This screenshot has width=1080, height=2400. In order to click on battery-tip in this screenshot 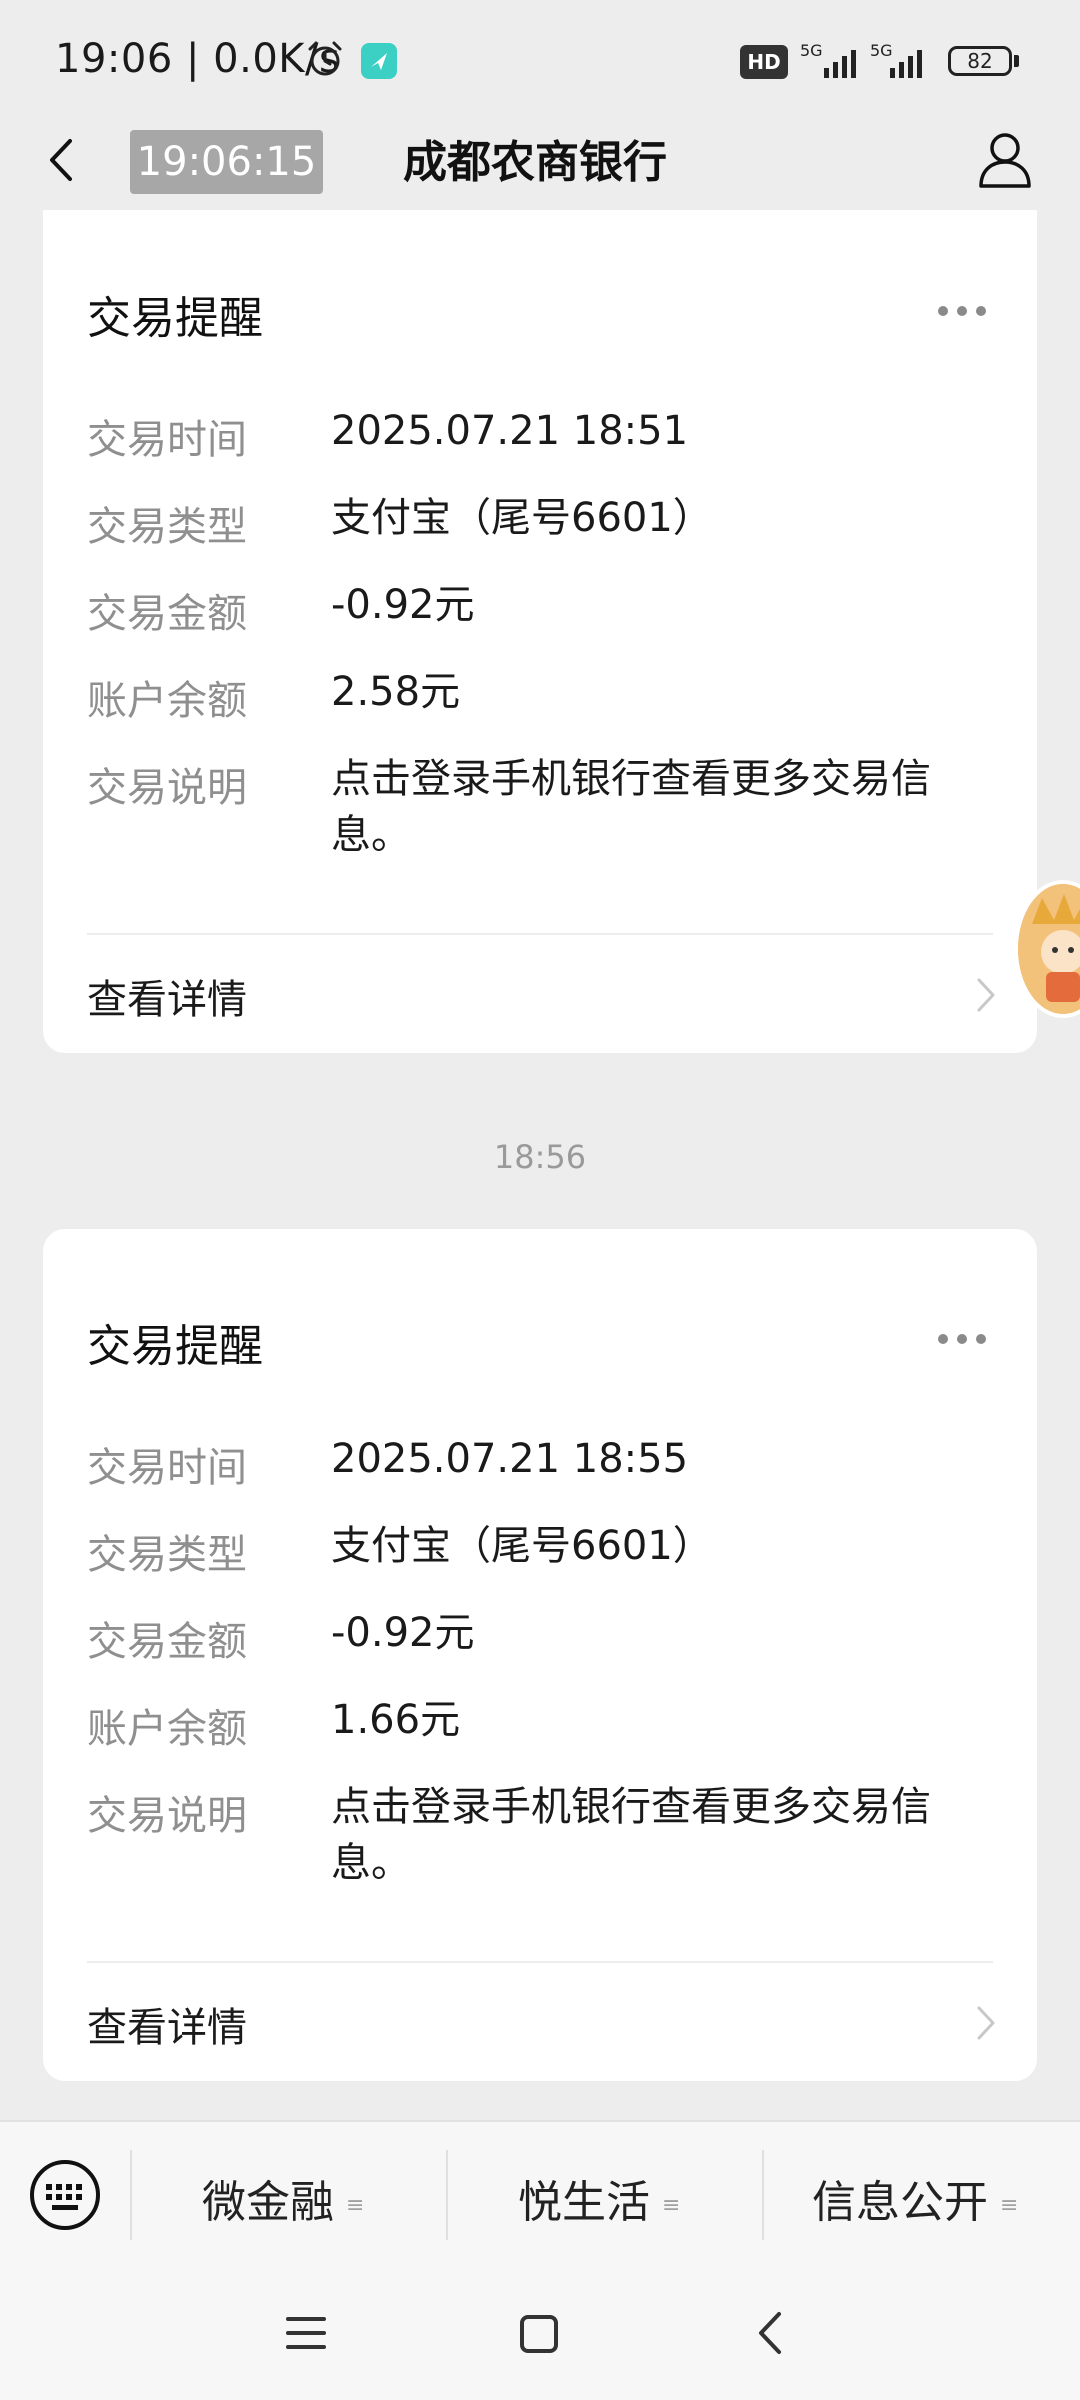, I will do `click(1016, 61)`.